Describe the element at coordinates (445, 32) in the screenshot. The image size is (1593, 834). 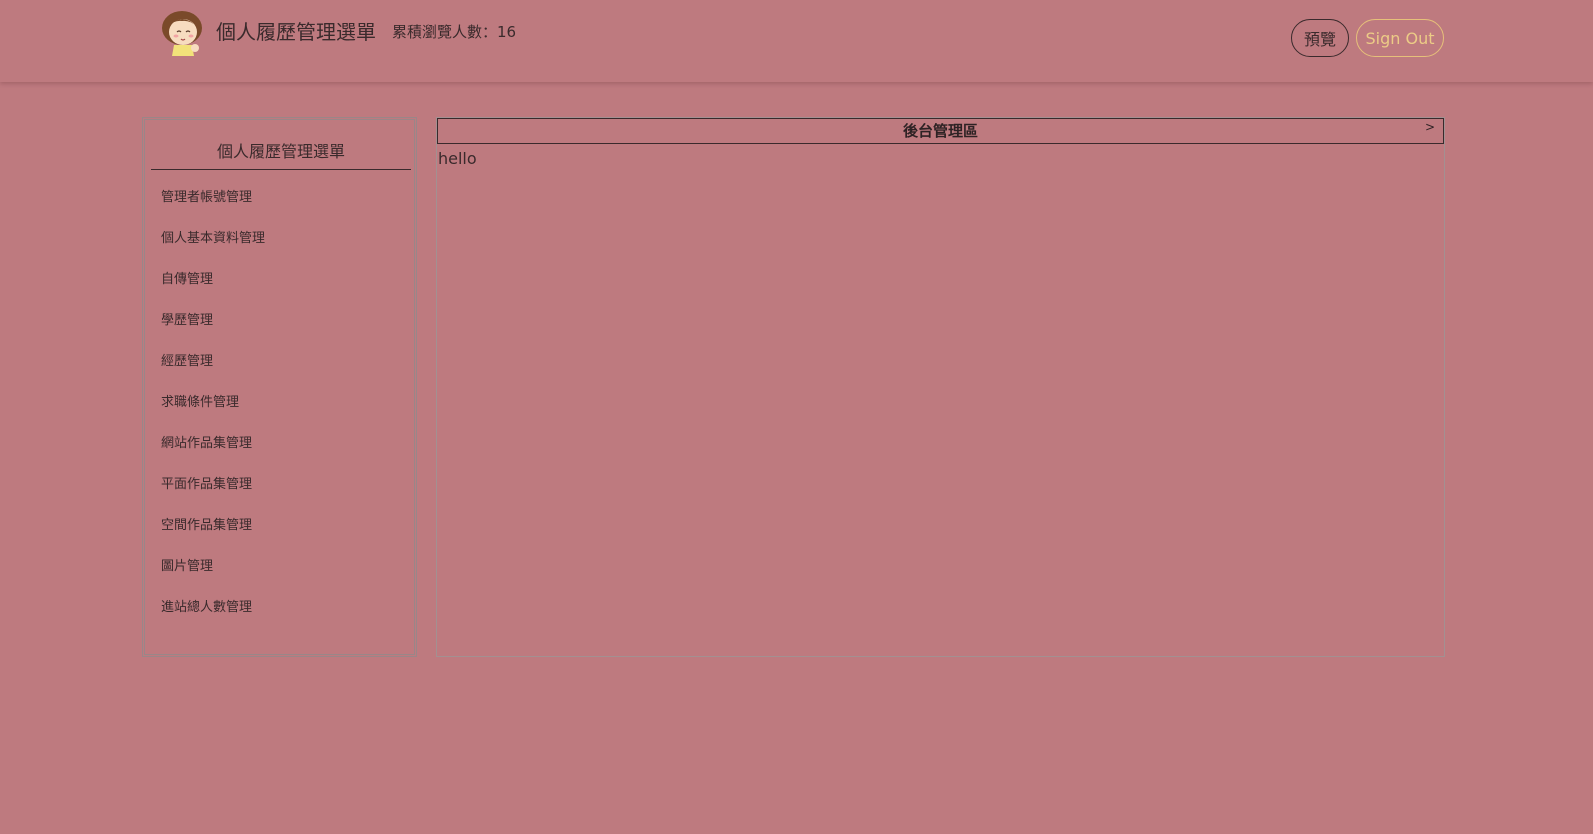
I see `visit-counter-label: 累積瀏覽人數：` at that location.